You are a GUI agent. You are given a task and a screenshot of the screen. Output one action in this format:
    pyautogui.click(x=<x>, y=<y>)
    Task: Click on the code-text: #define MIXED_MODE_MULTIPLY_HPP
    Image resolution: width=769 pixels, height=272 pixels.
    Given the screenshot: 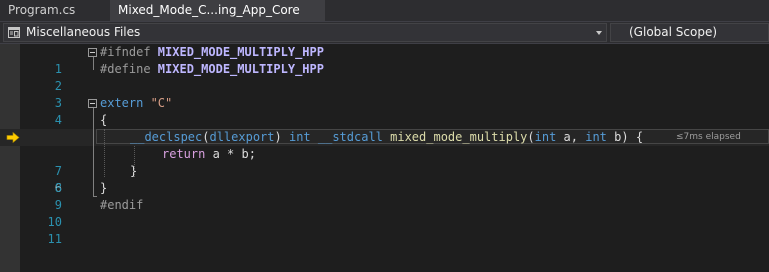 What is the action you would take?
    pyautogui.click(x=212, y=69)
    